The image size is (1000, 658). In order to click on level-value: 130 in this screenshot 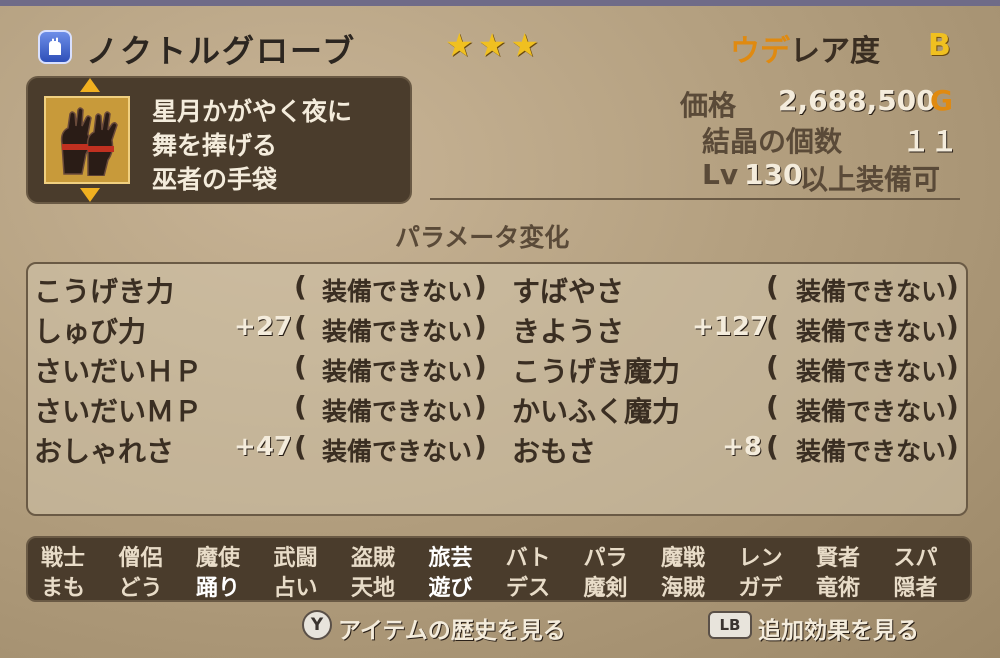, I will do `click(773, 174)`.